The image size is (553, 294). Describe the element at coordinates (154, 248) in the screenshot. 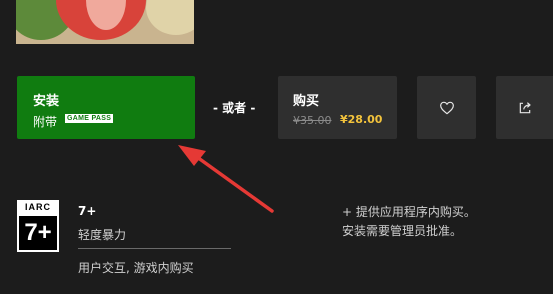

I see `rating-divider` at that location.